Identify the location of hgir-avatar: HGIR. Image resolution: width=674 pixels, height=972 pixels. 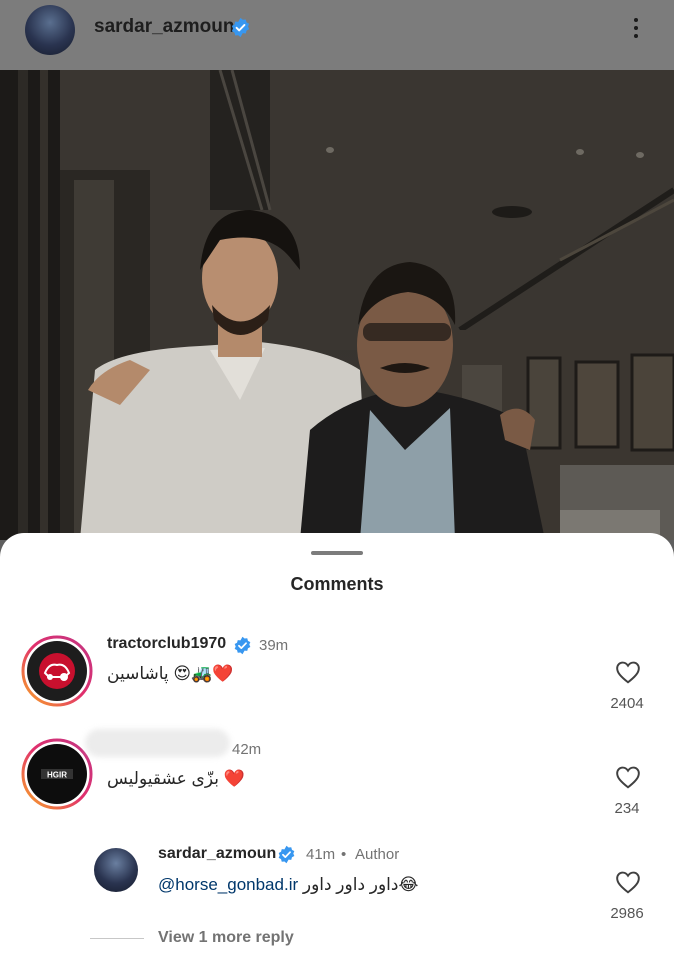
(57, 774).